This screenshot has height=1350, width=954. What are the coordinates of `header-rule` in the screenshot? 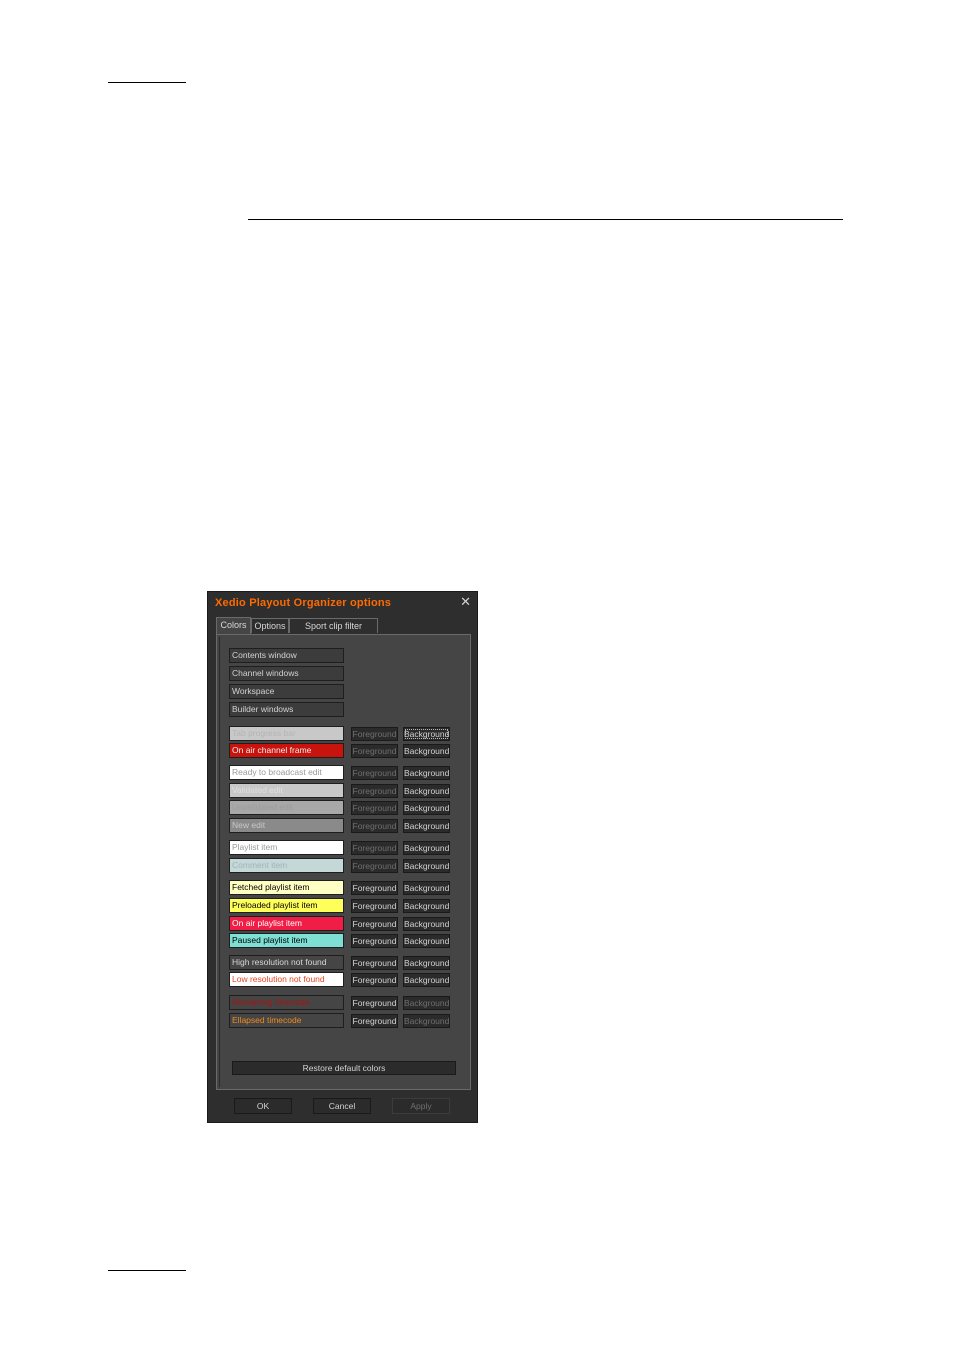 It's located at (147, 82).